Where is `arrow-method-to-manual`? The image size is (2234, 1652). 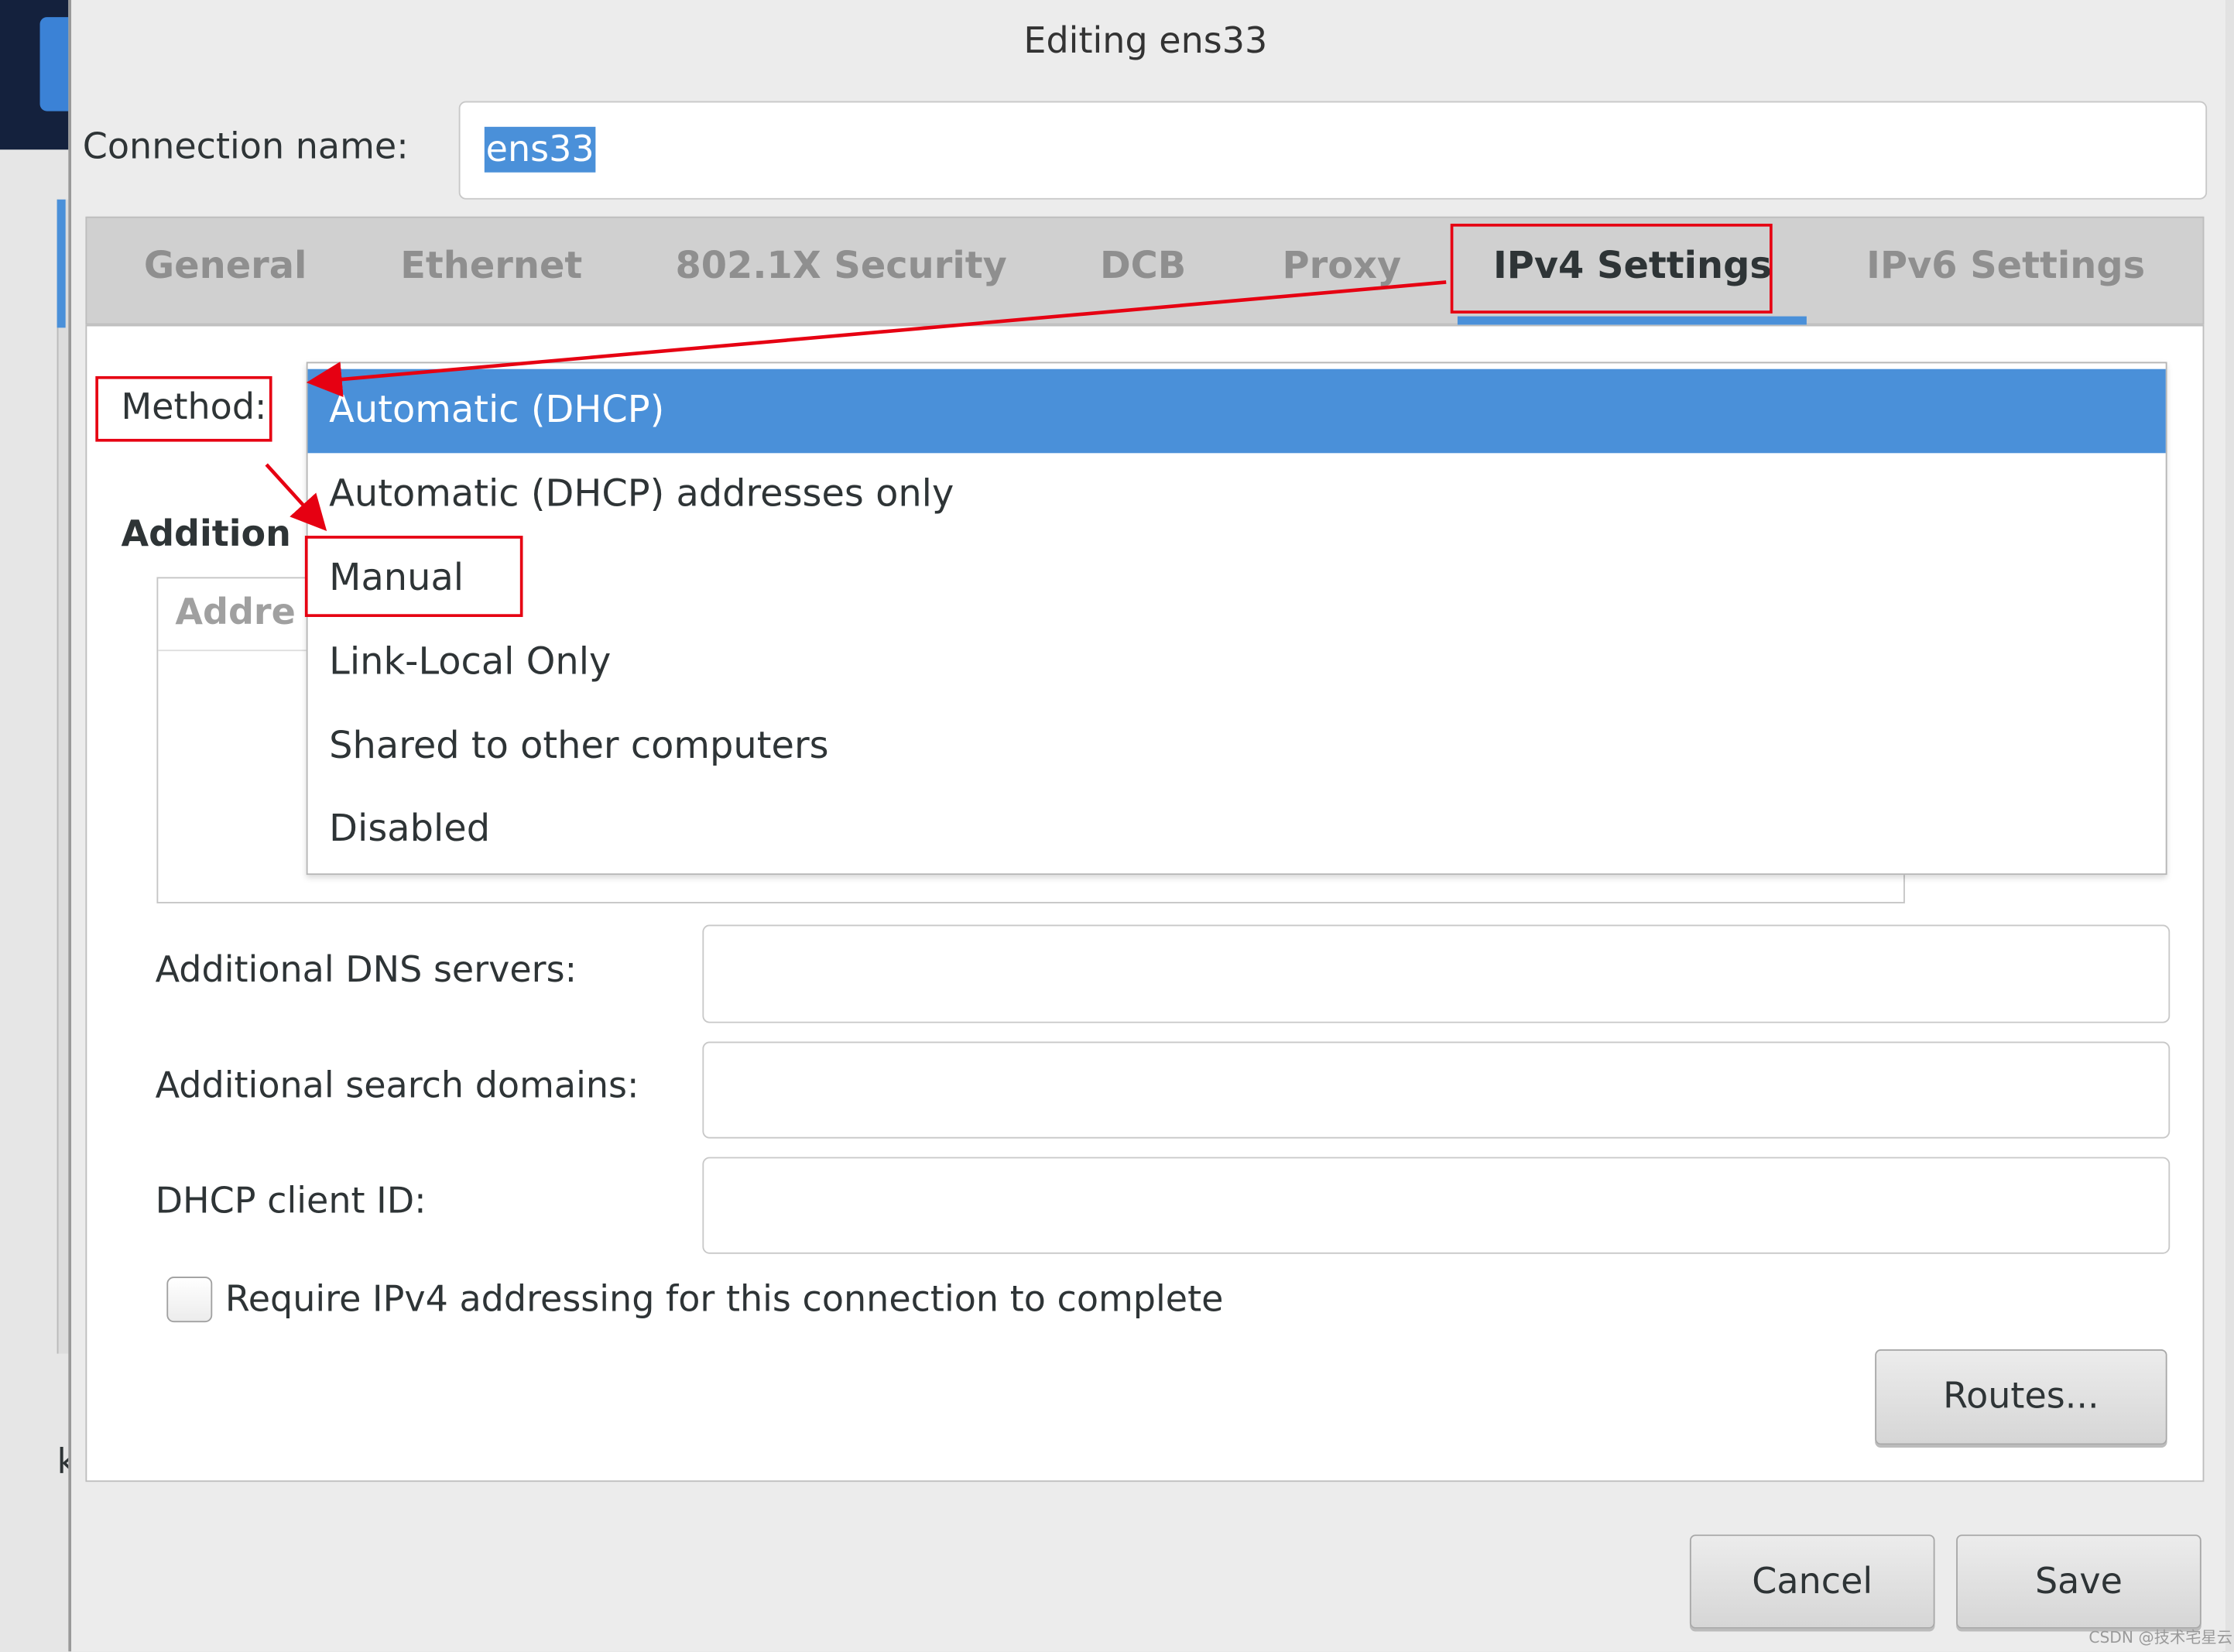 arrow-method-to-manual is located at coordinates (296, 497).